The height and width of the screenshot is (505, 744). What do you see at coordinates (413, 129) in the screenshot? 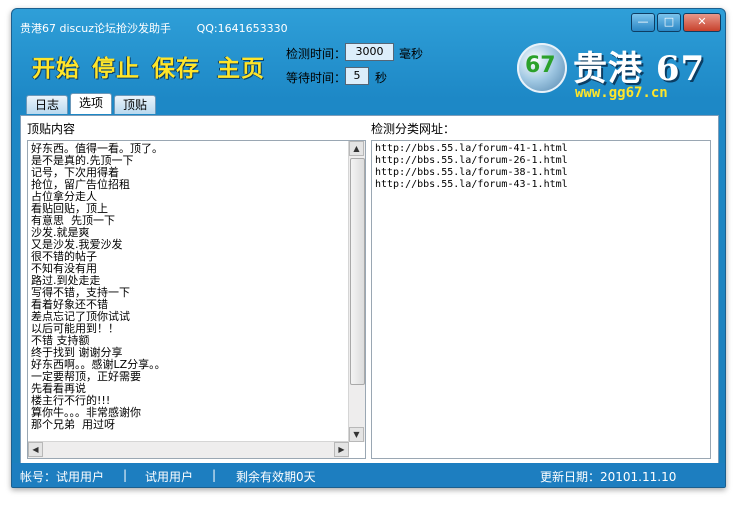
I see `detect-url-label: 检测分类网址：` at bounding box center [413, 129].